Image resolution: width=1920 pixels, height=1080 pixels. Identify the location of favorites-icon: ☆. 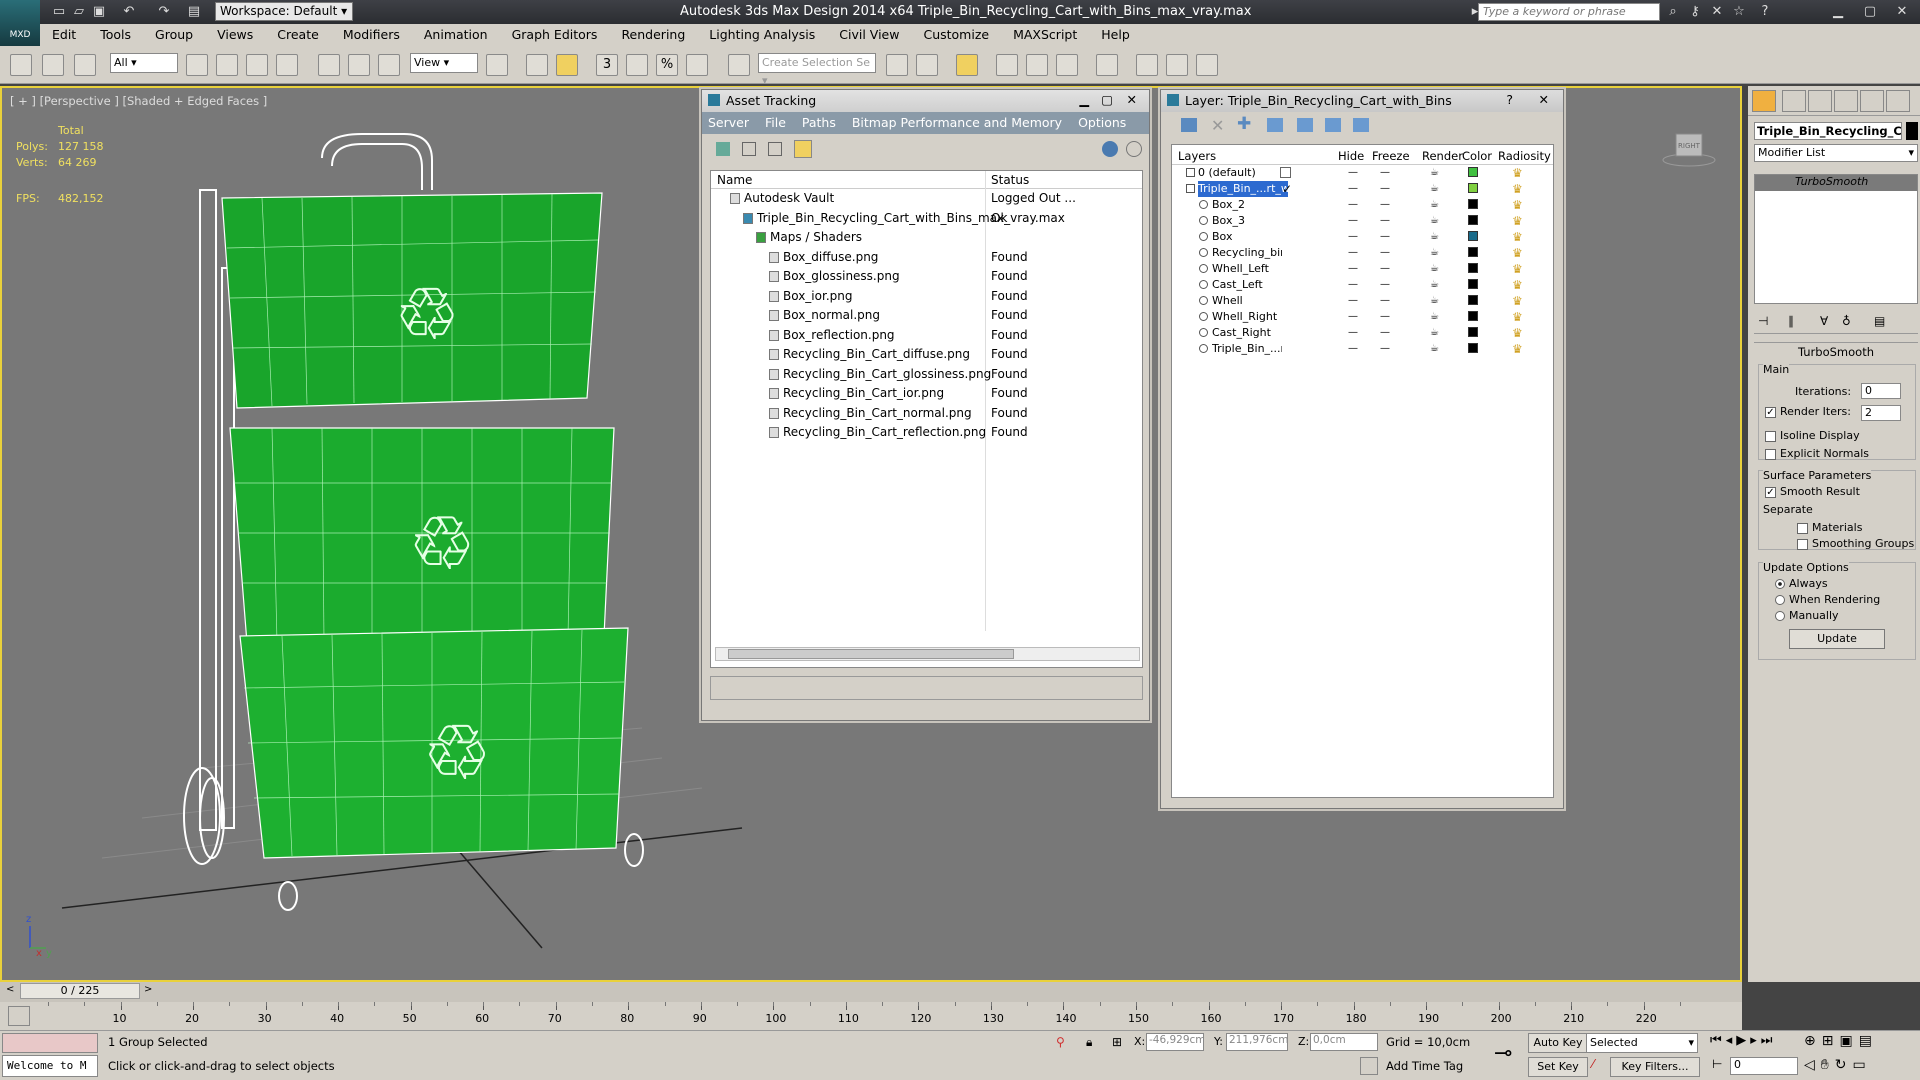
(1739, 12).